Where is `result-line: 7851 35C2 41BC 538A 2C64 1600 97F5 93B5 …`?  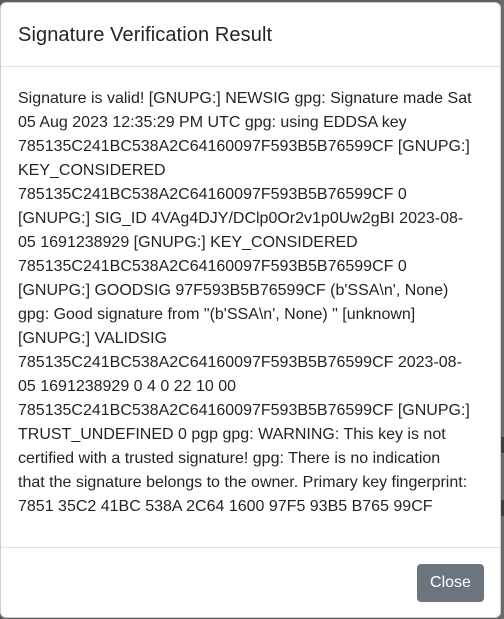 result-line: 7851 35C2 41BC 538A 2C64 1600 97F5 93B5 … is located at coordinates (225, 506).